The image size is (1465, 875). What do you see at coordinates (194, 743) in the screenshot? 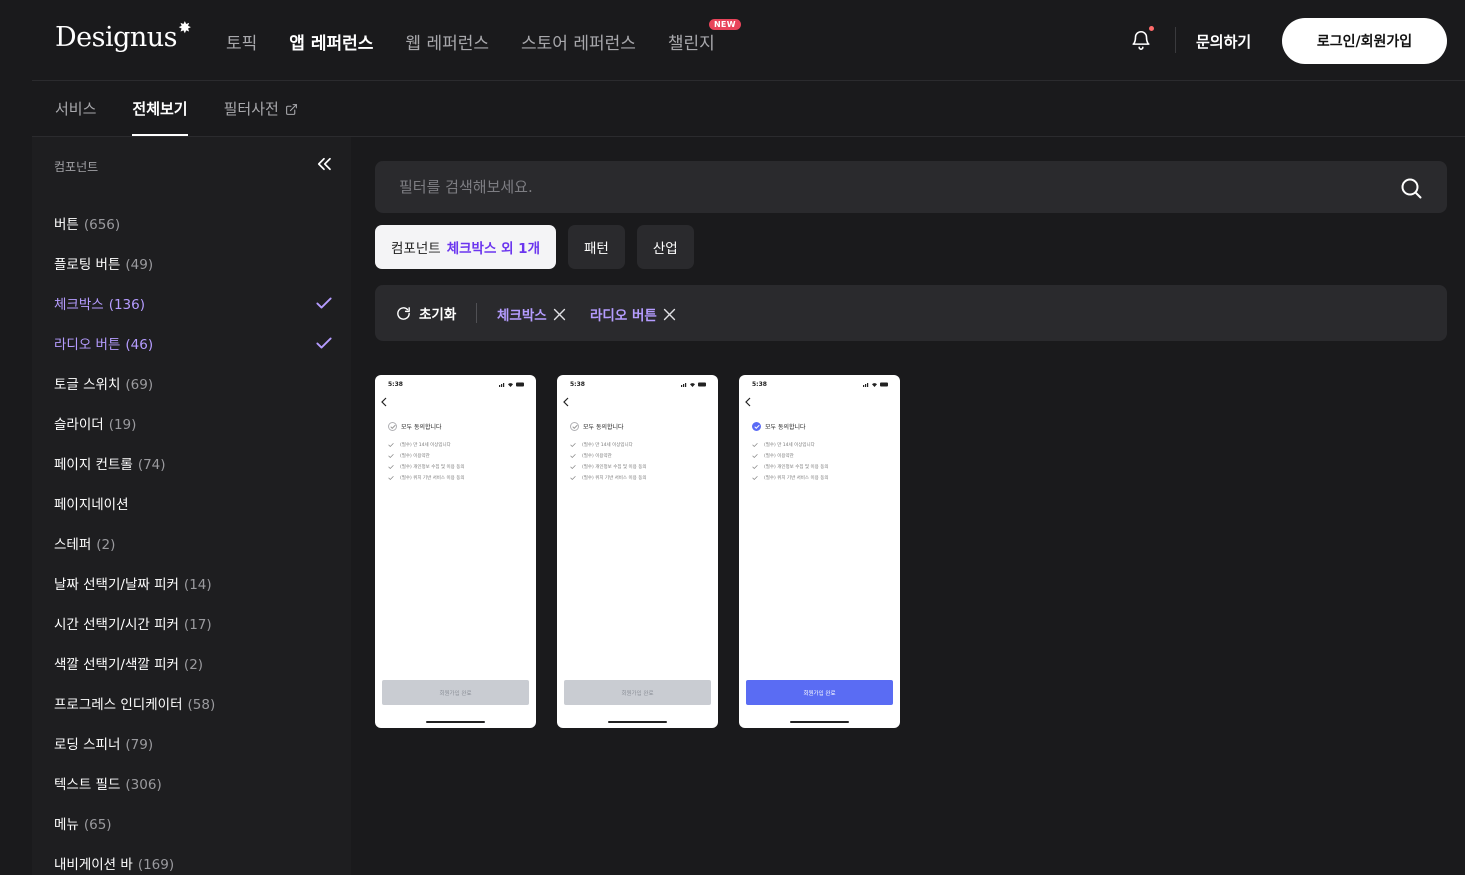
I see `sidebar-item: 로딩 스피너 (79)` at bounding box center [194, 743].